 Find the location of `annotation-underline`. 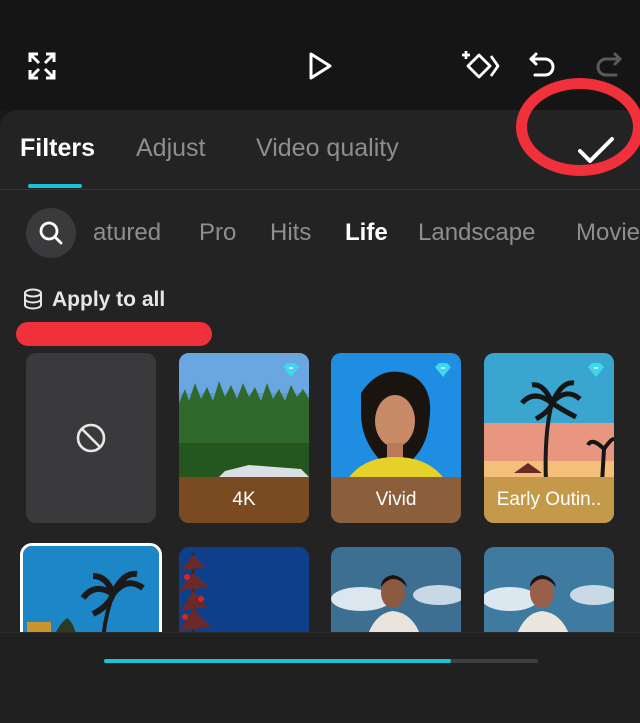

annotation-underline is located at coordinates (114, 334).